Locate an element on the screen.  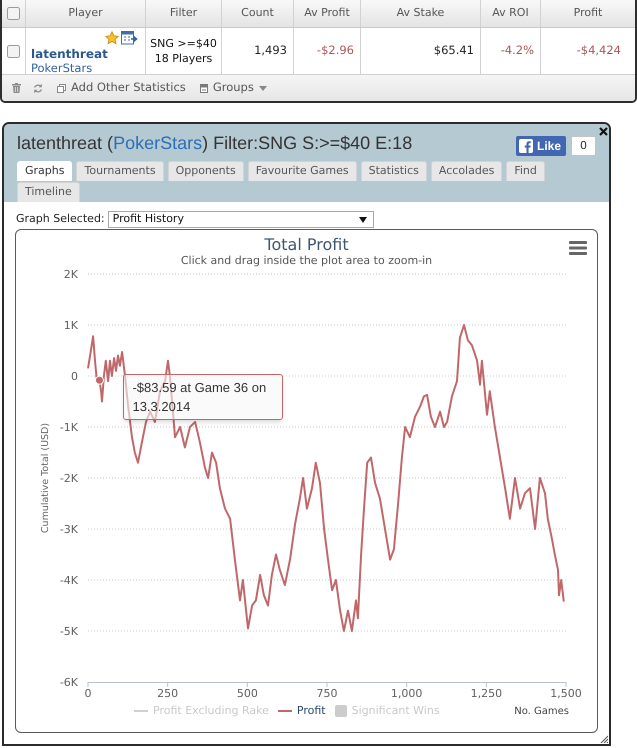
x-axis-label: 1,000 is located at coordinates (406, 693).